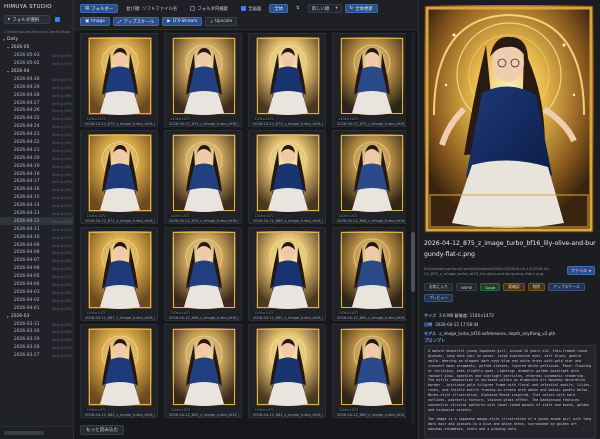 This screenshot has height=439, width=600. What do you see at coordinates (193, 8) in the screenshot?
I see `search-checkbox` at bounding box center [193, 8].